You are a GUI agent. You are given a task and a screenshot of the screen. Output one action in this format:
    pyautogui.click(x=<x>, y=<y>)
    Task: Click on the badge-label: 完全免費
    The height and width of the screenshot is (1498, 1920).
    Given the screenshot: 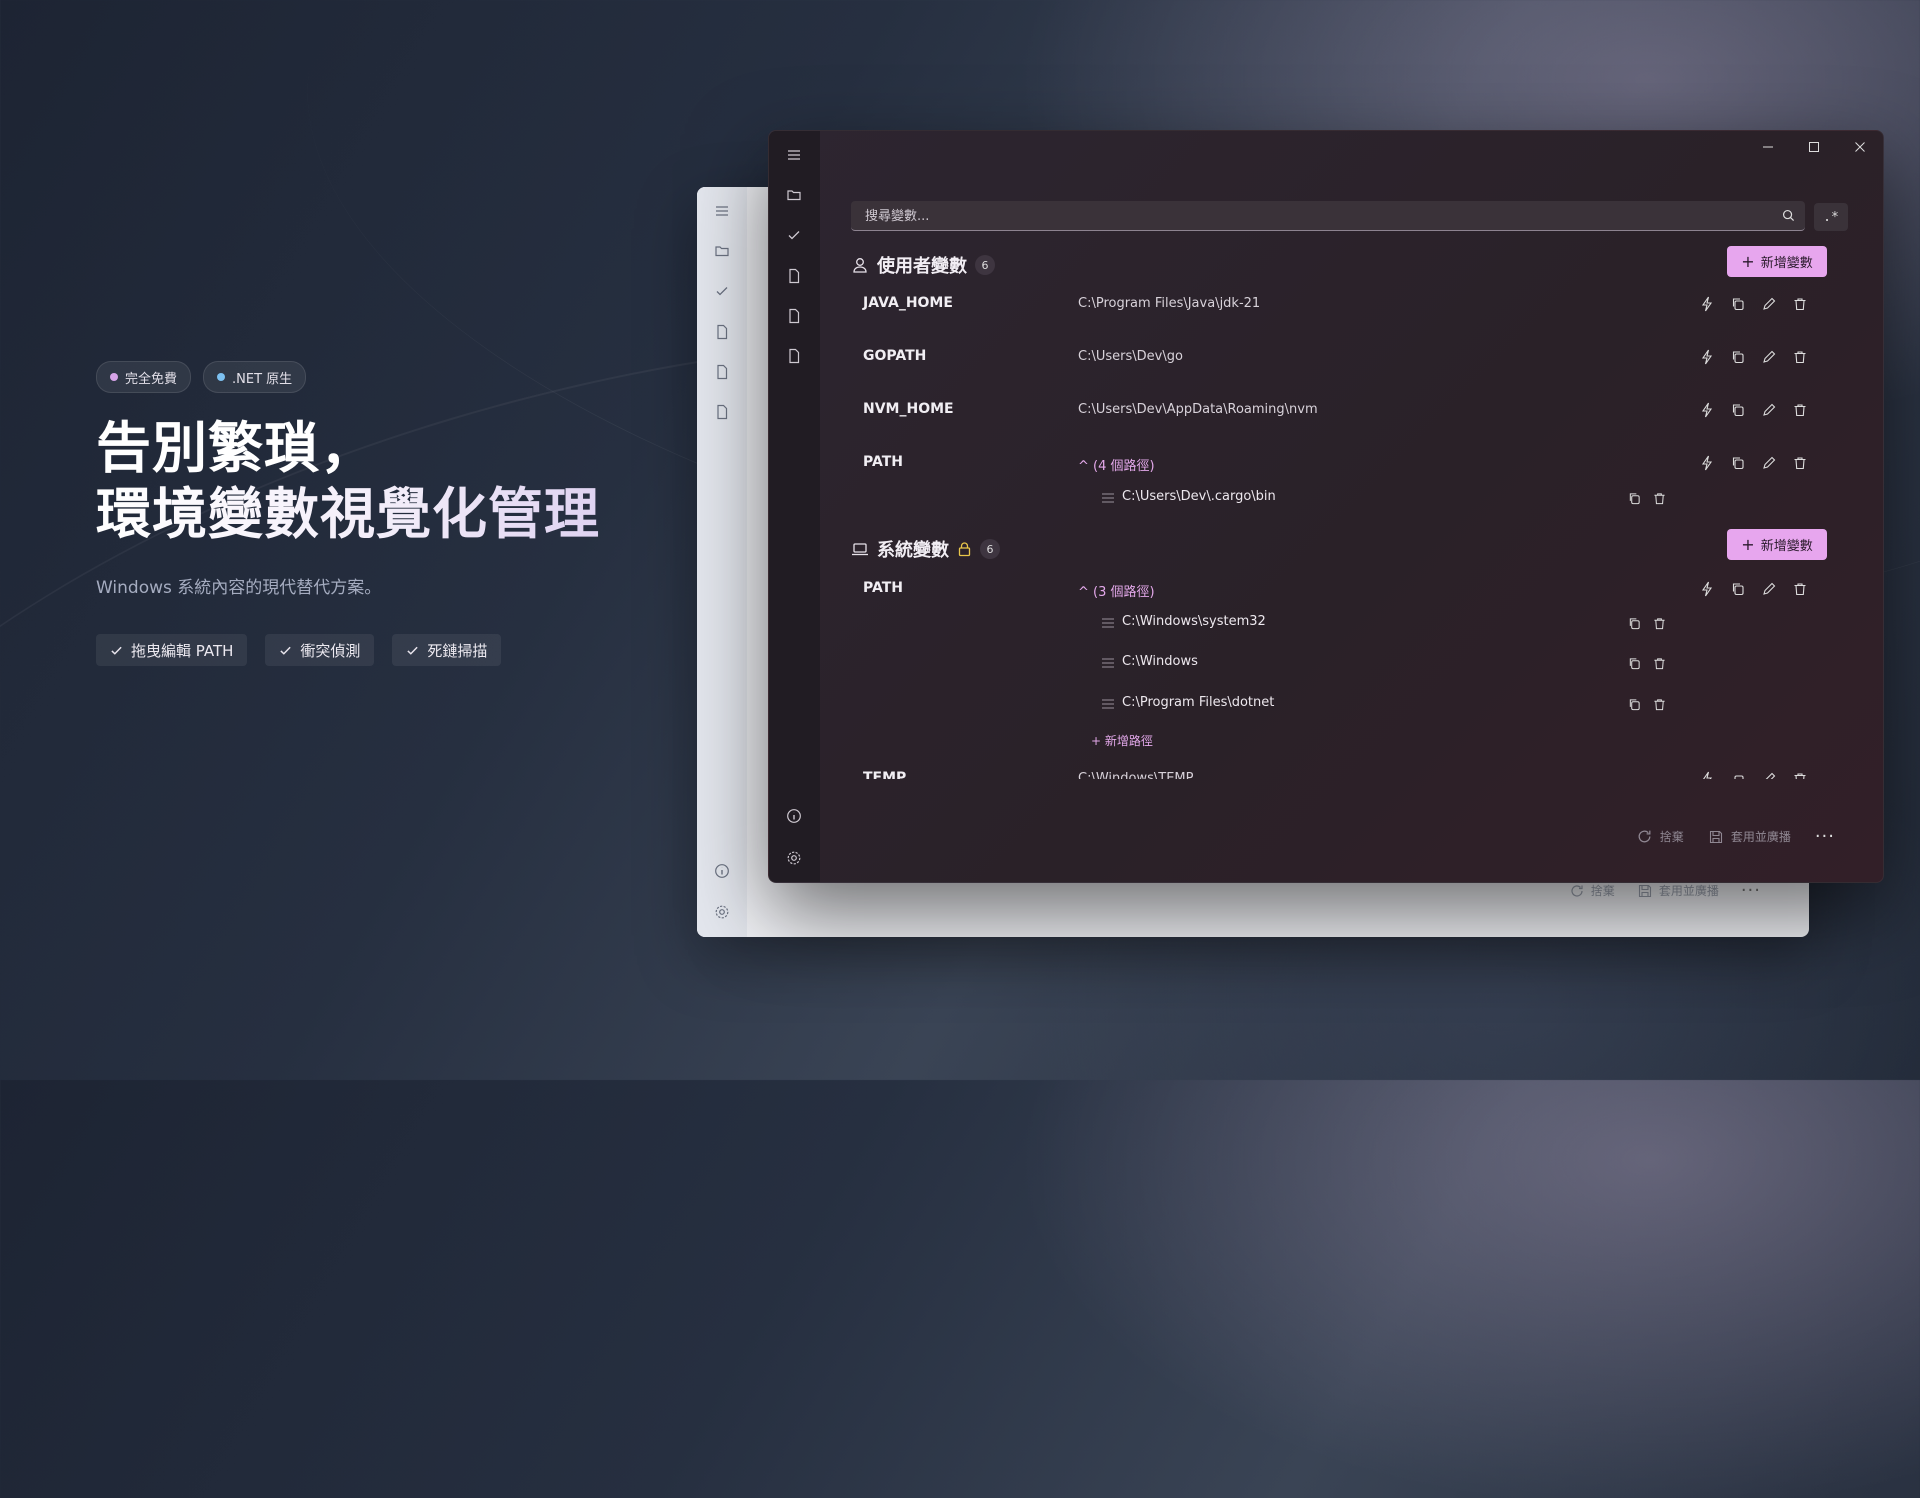 What is the action you would take?
    pyautogui.click(x=151, y=379)
    